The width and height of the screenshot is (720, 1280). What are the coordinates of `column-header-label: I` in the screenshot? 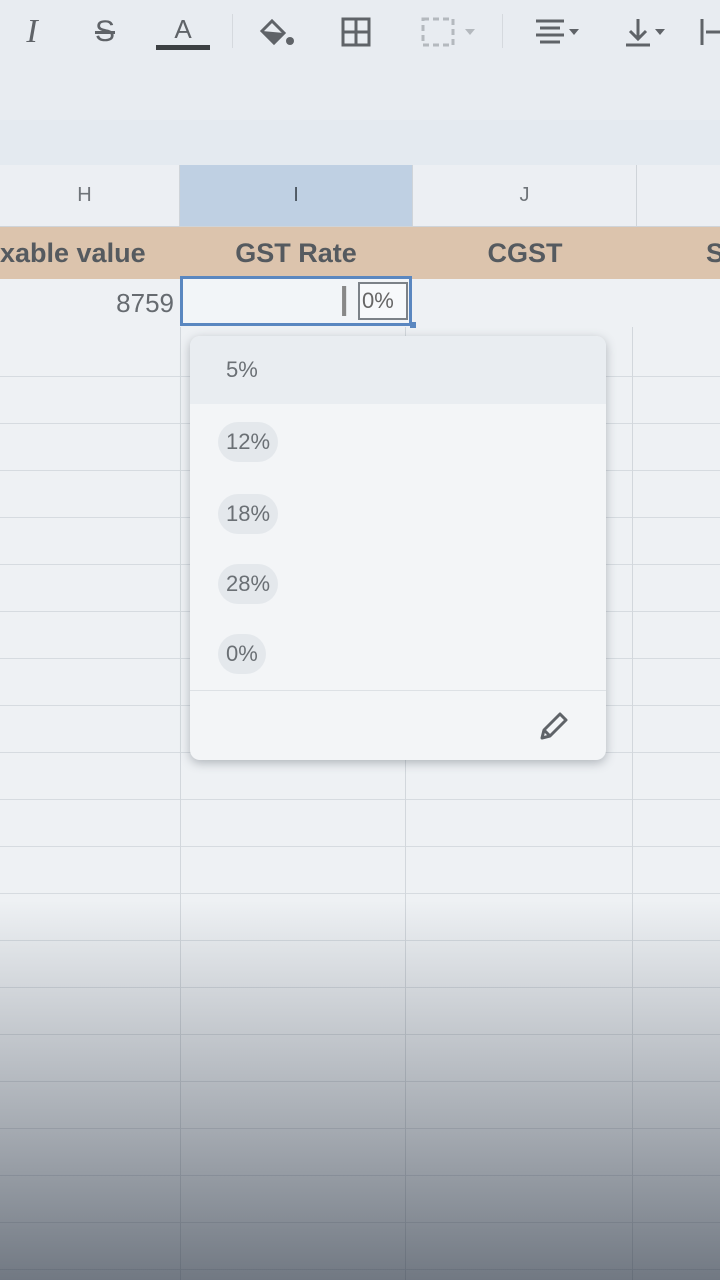 It's located at (296, 195).